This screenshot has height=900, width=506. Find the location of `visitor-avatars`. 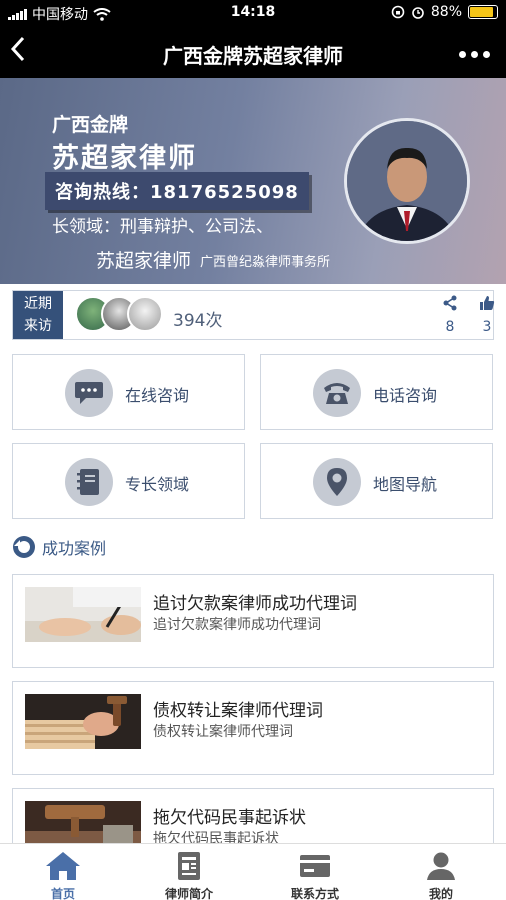

visitor-avatars is located at coordinates (119, 314).